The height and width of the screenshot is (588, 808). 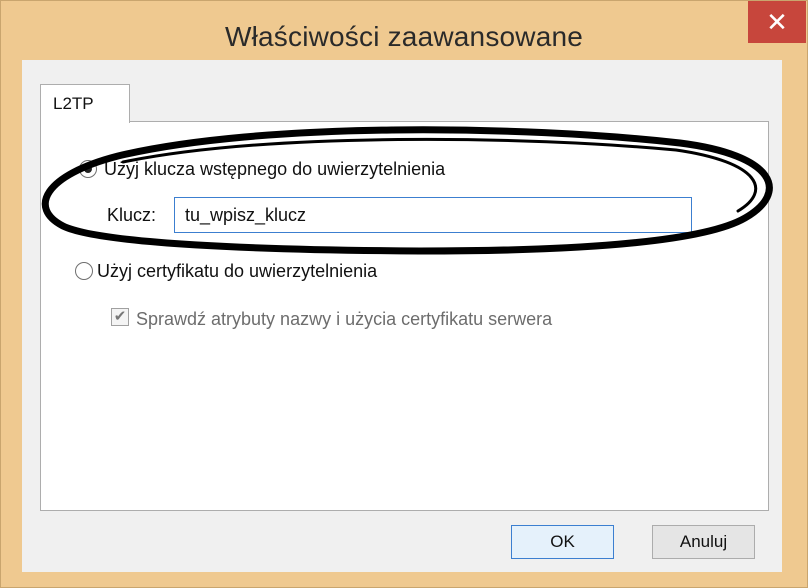 I want to click on ok-button: OK, so click(x=562, y=542).